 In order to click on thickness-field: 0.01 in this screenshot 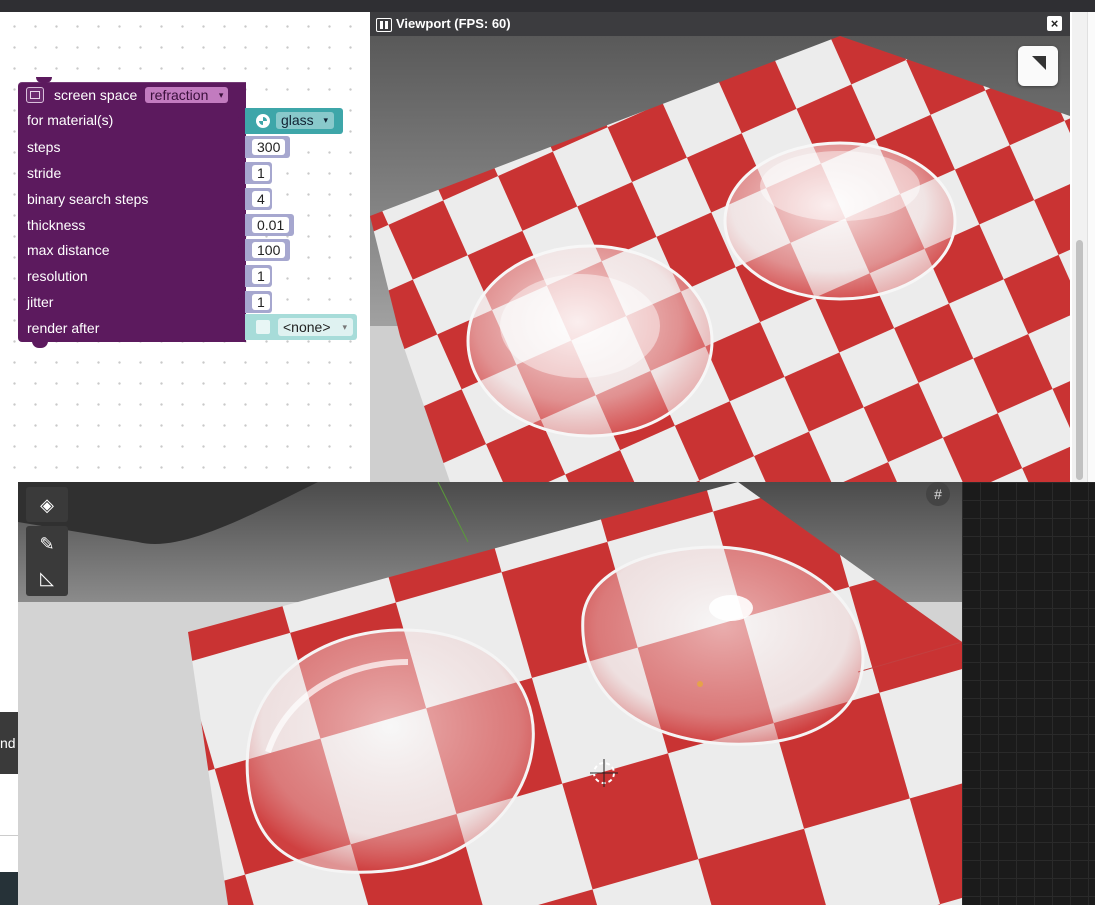, I will do `click(271, 225)`.